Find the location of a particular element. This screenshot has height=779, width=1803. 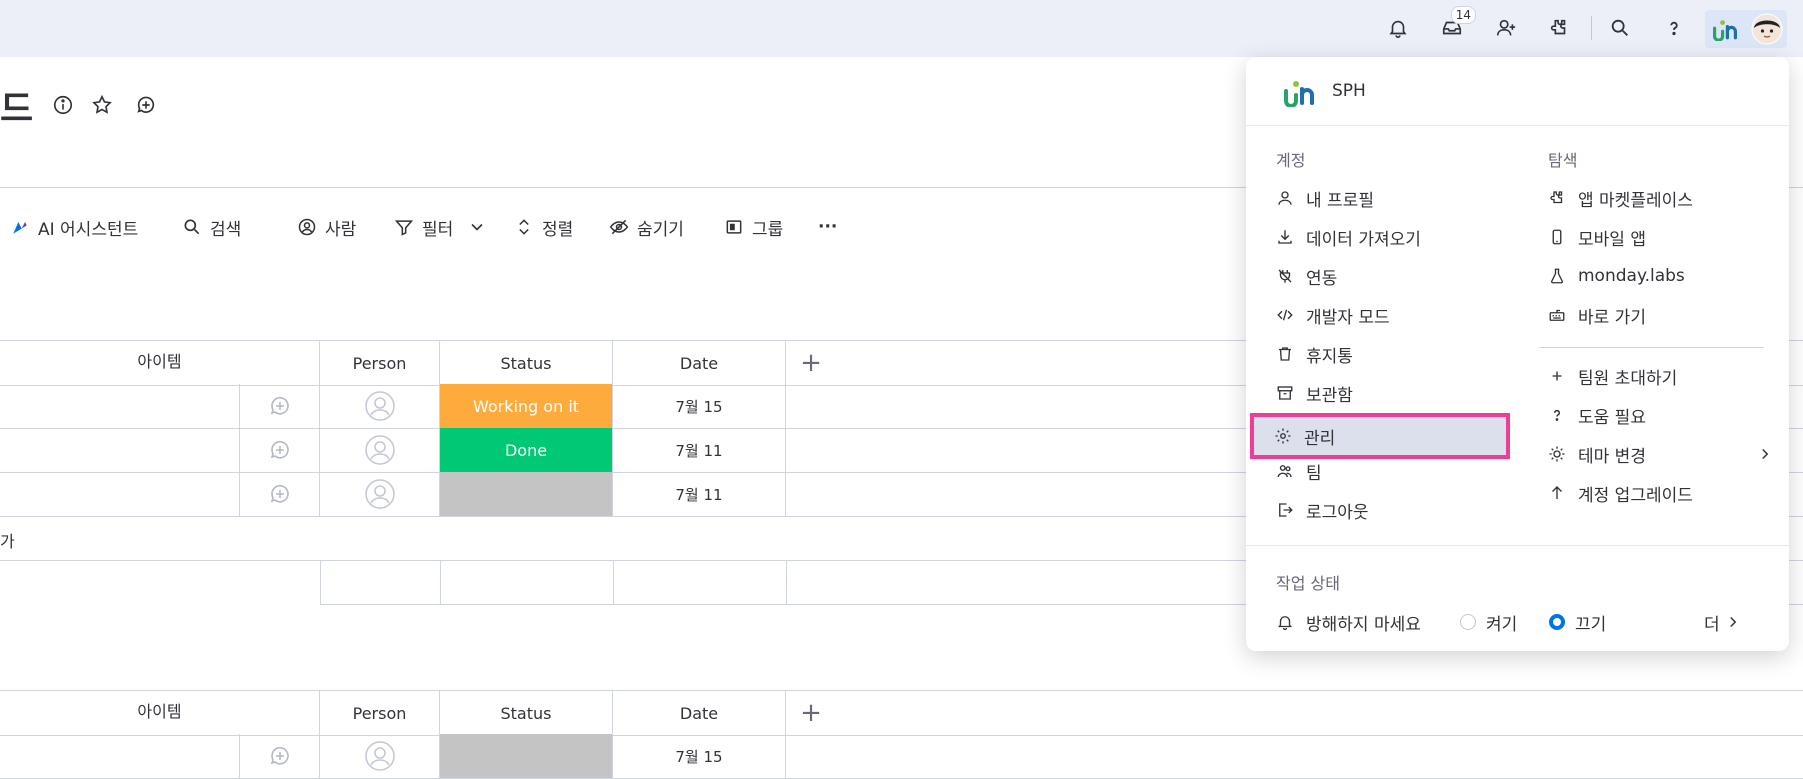

menu-item-administration: 관리 is located at coordinates (1380, 436).